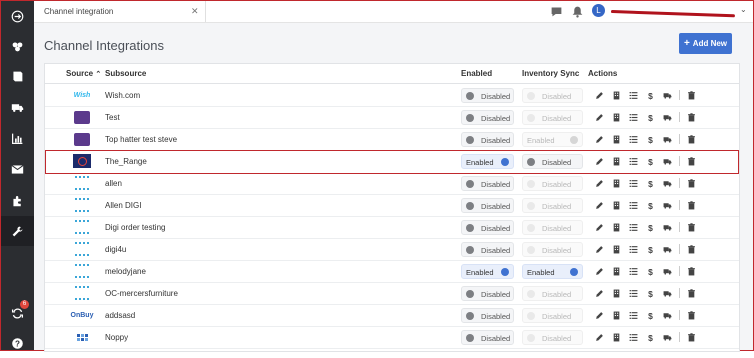 This screenshot has width=754, height=358. What do you see at coordinates (17, 200) in the screenshot?
I see `integrations-icon` at bounding box center [17, 200].